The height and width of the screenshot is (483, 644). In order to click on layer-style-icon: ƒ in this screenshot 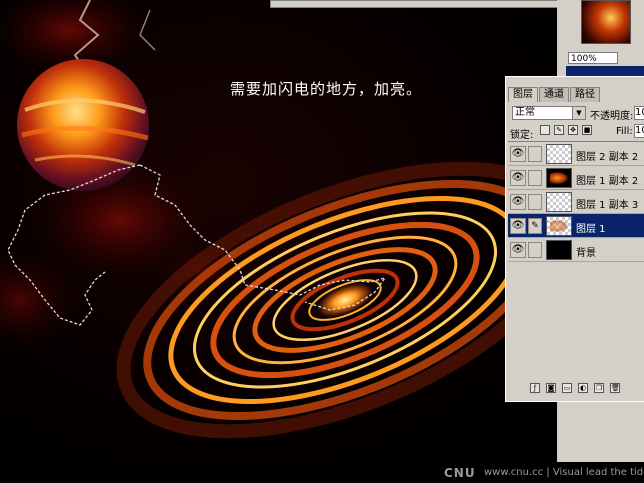, I will do `click(535, 388)`.